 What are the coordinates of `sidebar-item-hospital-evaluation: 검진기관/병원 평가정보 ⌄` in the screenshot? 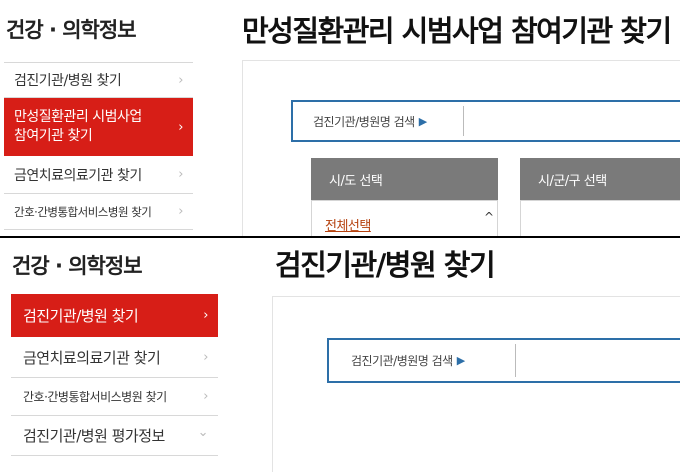 It's located at (114, 436).